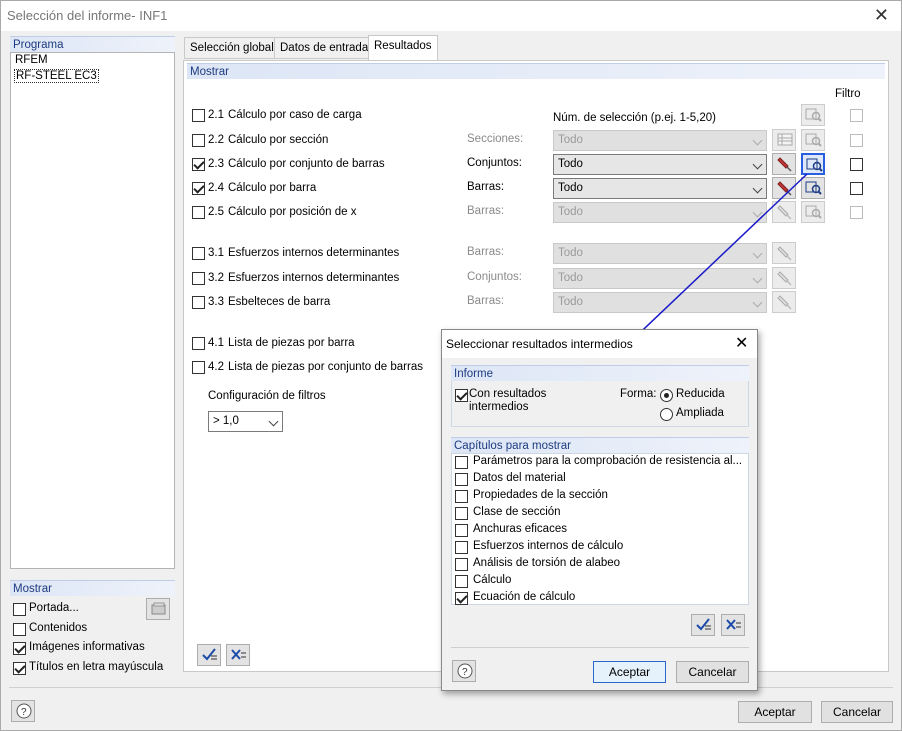 The image size is (902, 731). I want to click on dialog-help-button: ?, so click(464, 671).